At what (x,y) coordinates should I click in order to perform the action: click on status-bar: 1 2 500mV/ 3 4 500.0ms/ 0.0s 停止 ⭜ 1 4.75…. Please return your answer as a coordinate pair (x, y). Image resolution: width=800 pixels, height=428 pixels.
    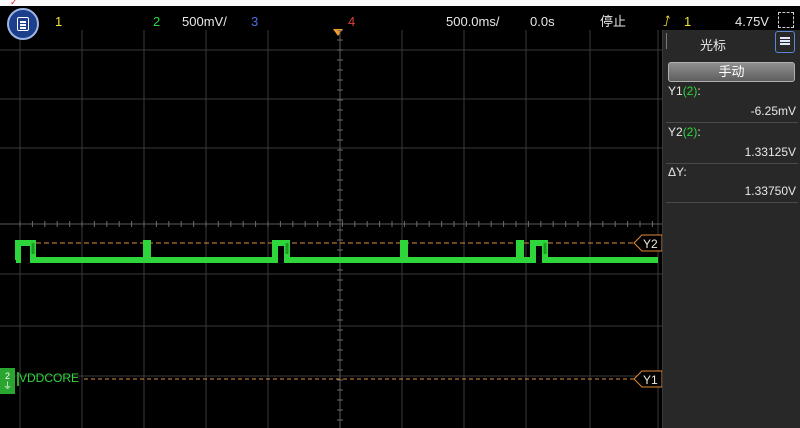
    Looking at the image, I should click on (400, 18).